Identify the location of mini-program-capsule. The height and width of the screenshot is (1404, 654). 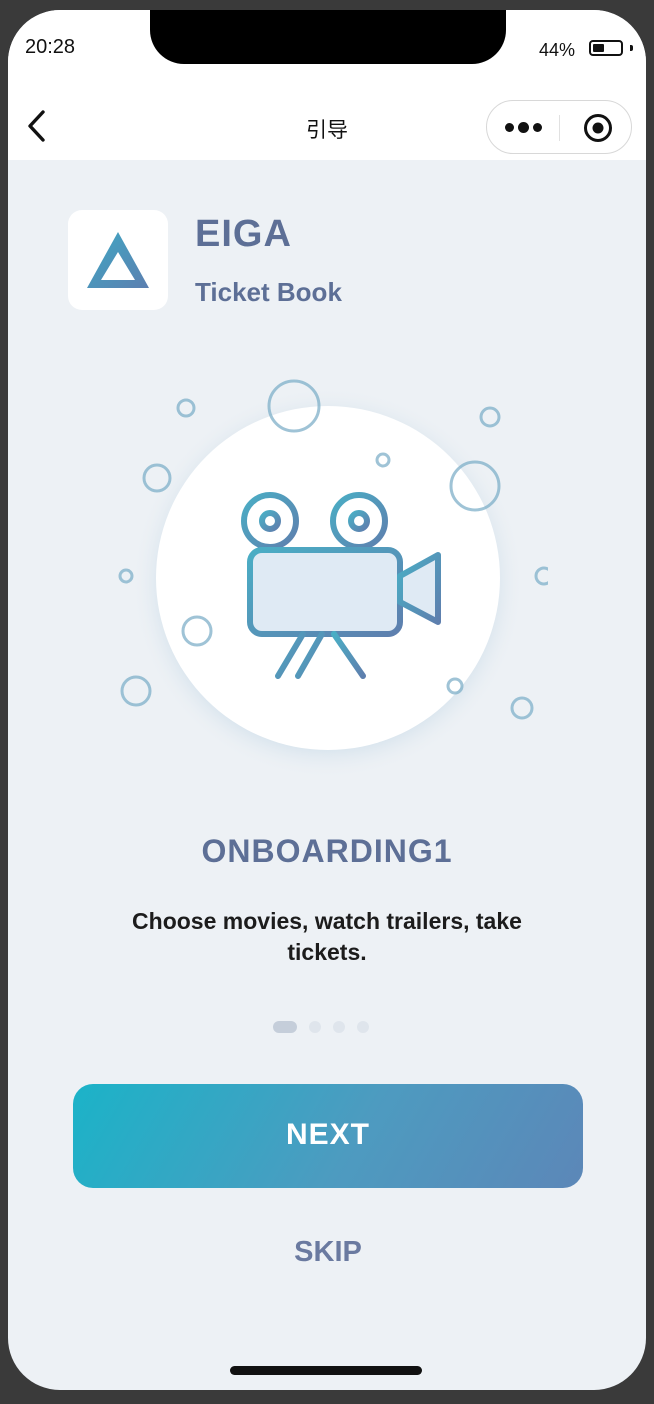
(559, 127).